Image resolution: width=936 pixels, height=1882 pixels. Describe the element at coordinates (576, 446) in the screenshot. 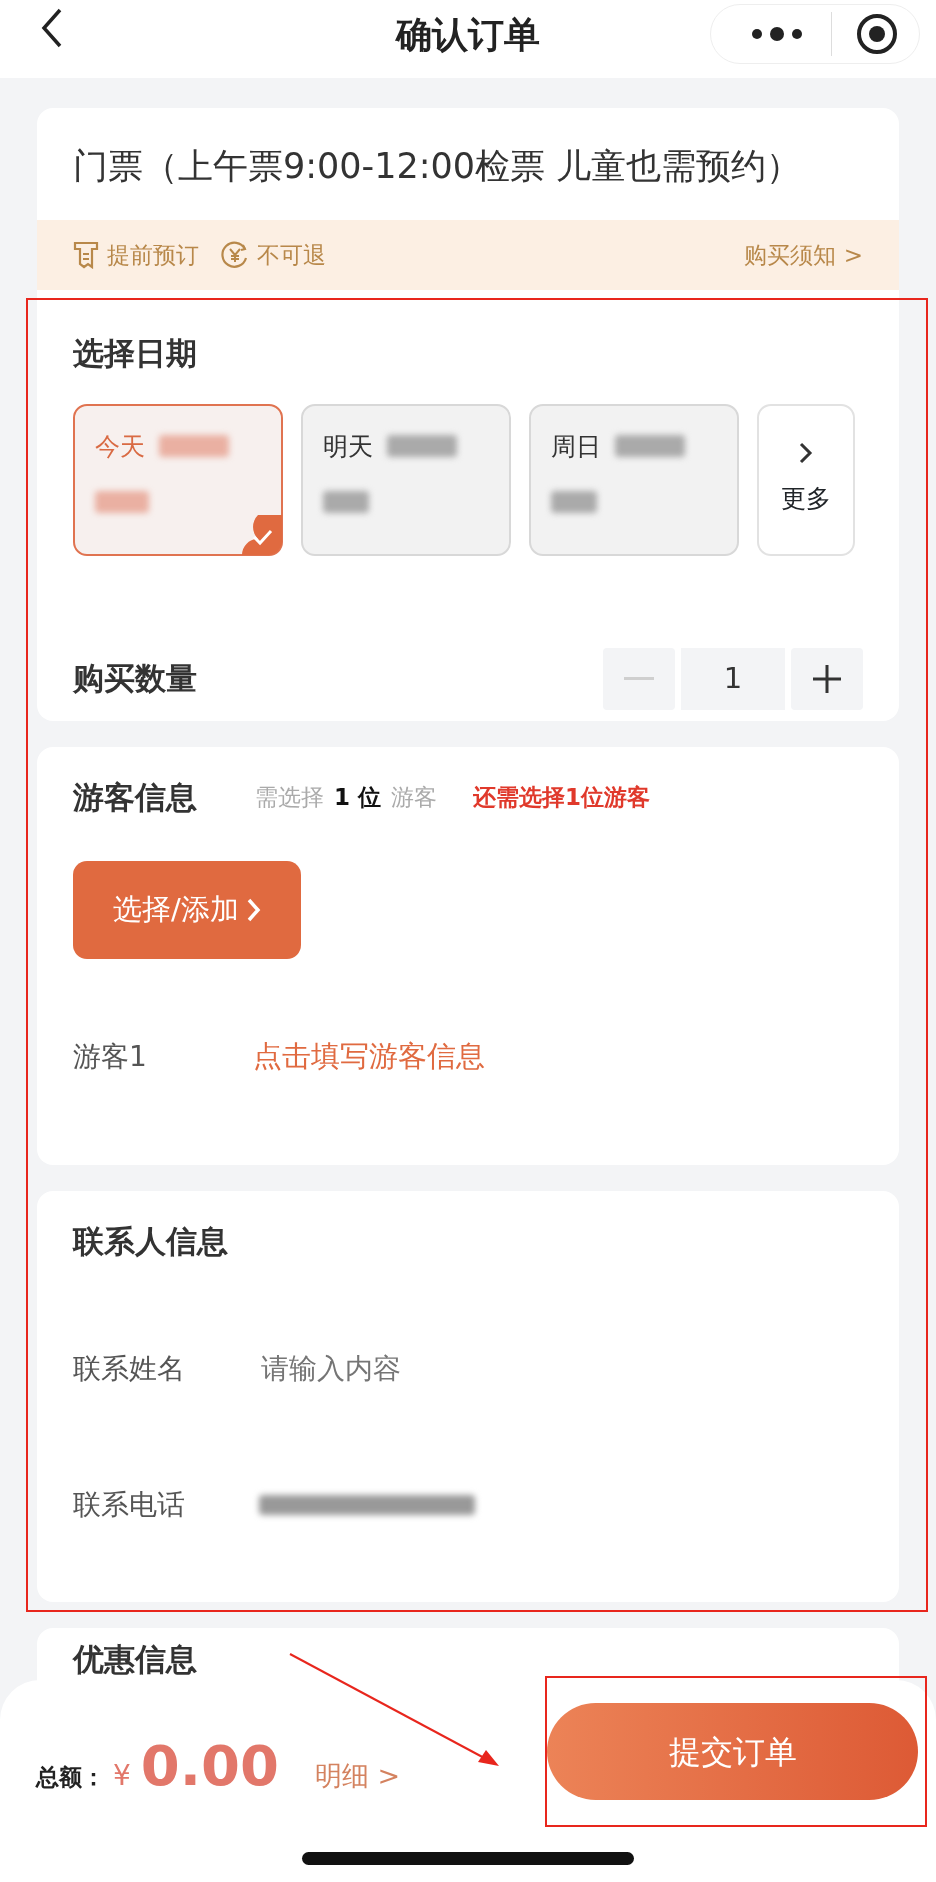

I see `date-label: 周日` at that location.